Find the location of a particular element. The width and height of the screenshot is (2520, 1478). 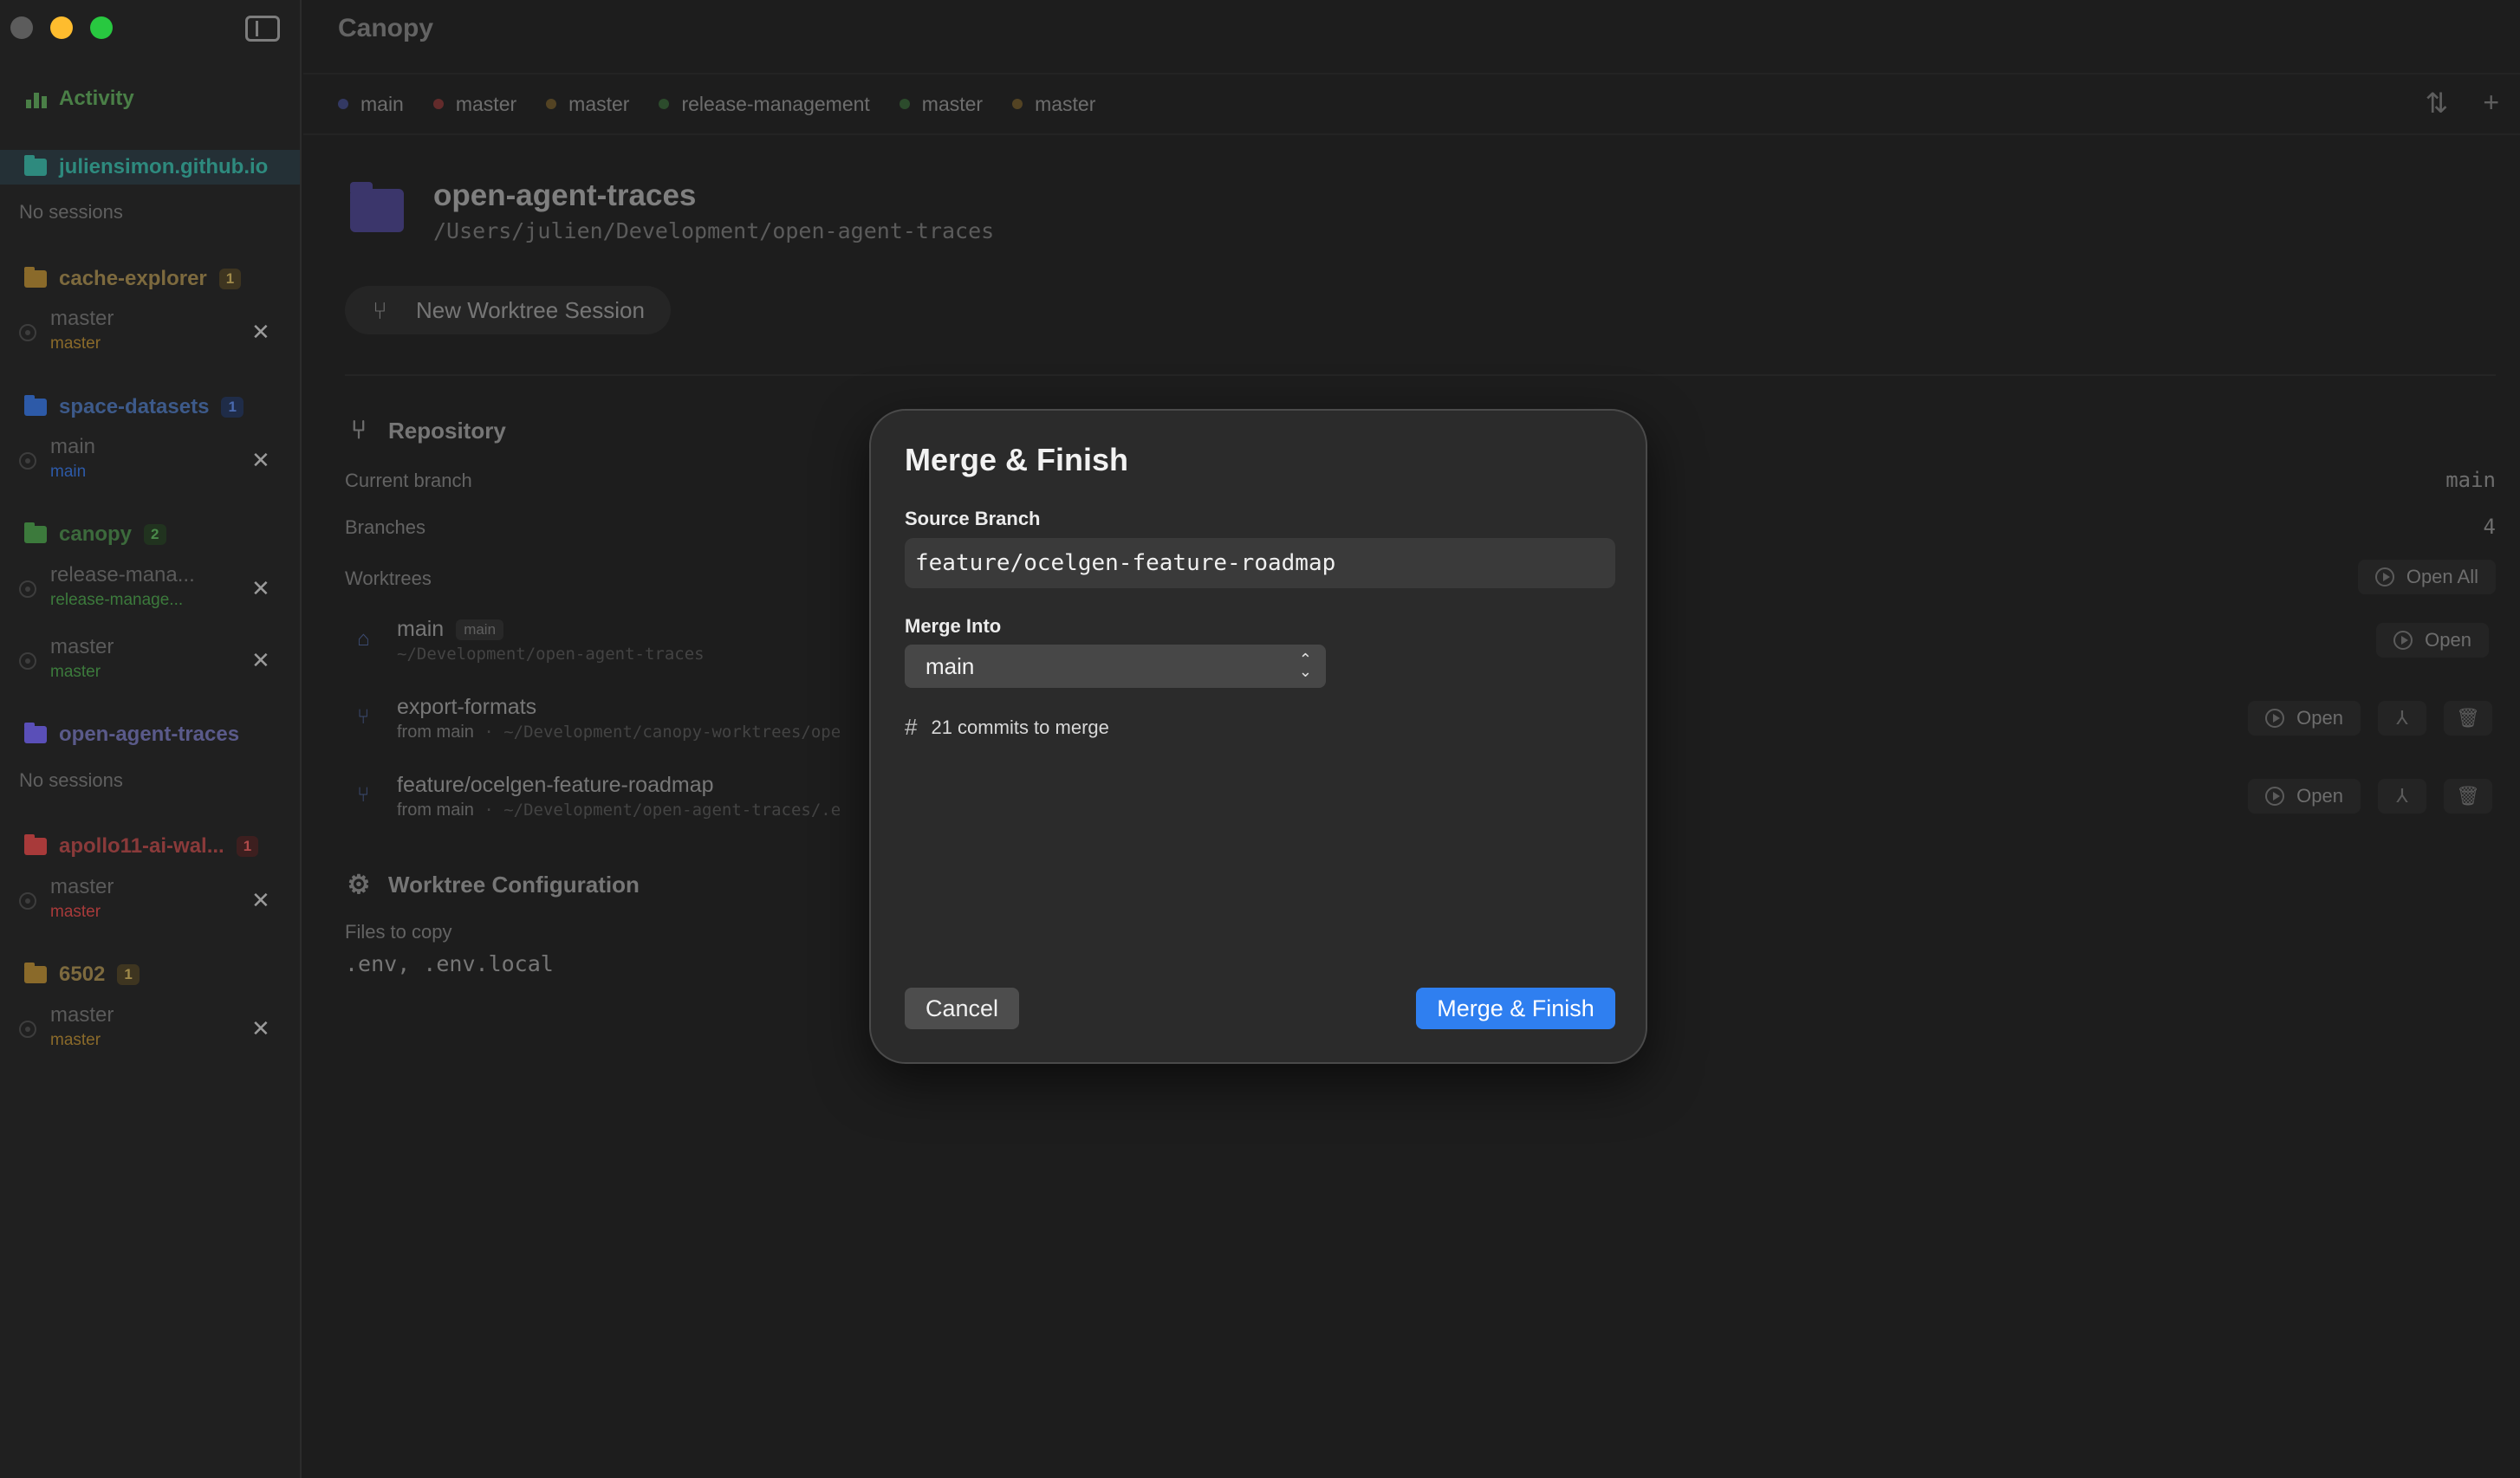

window-zoom-button is located at coordinates (101, 27).